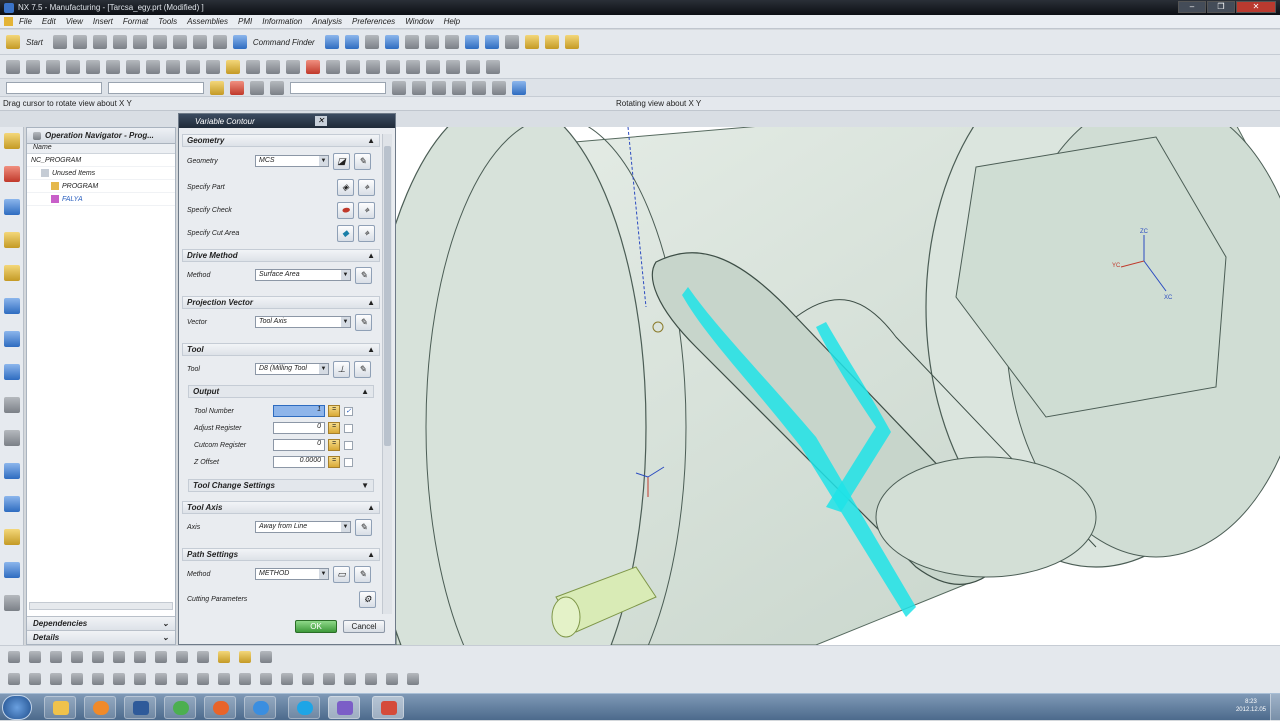 This screenshot has height=721, width=1280. Describe the element at coordinates (388, 707) in the screenshot. I see `nx-window-taskbar-icon` at that location.